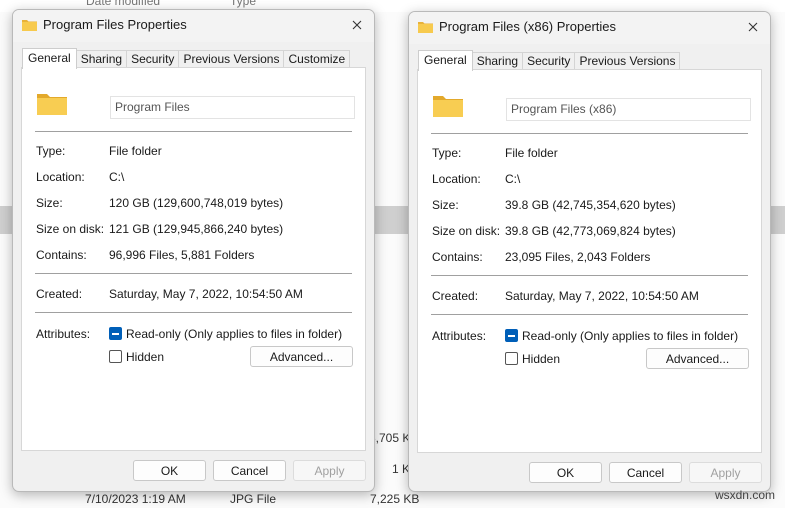 Image resolution: width=785 pixels, height=508 pixels. I want to click on folder-name-field: Program Files, so click(232, 107).